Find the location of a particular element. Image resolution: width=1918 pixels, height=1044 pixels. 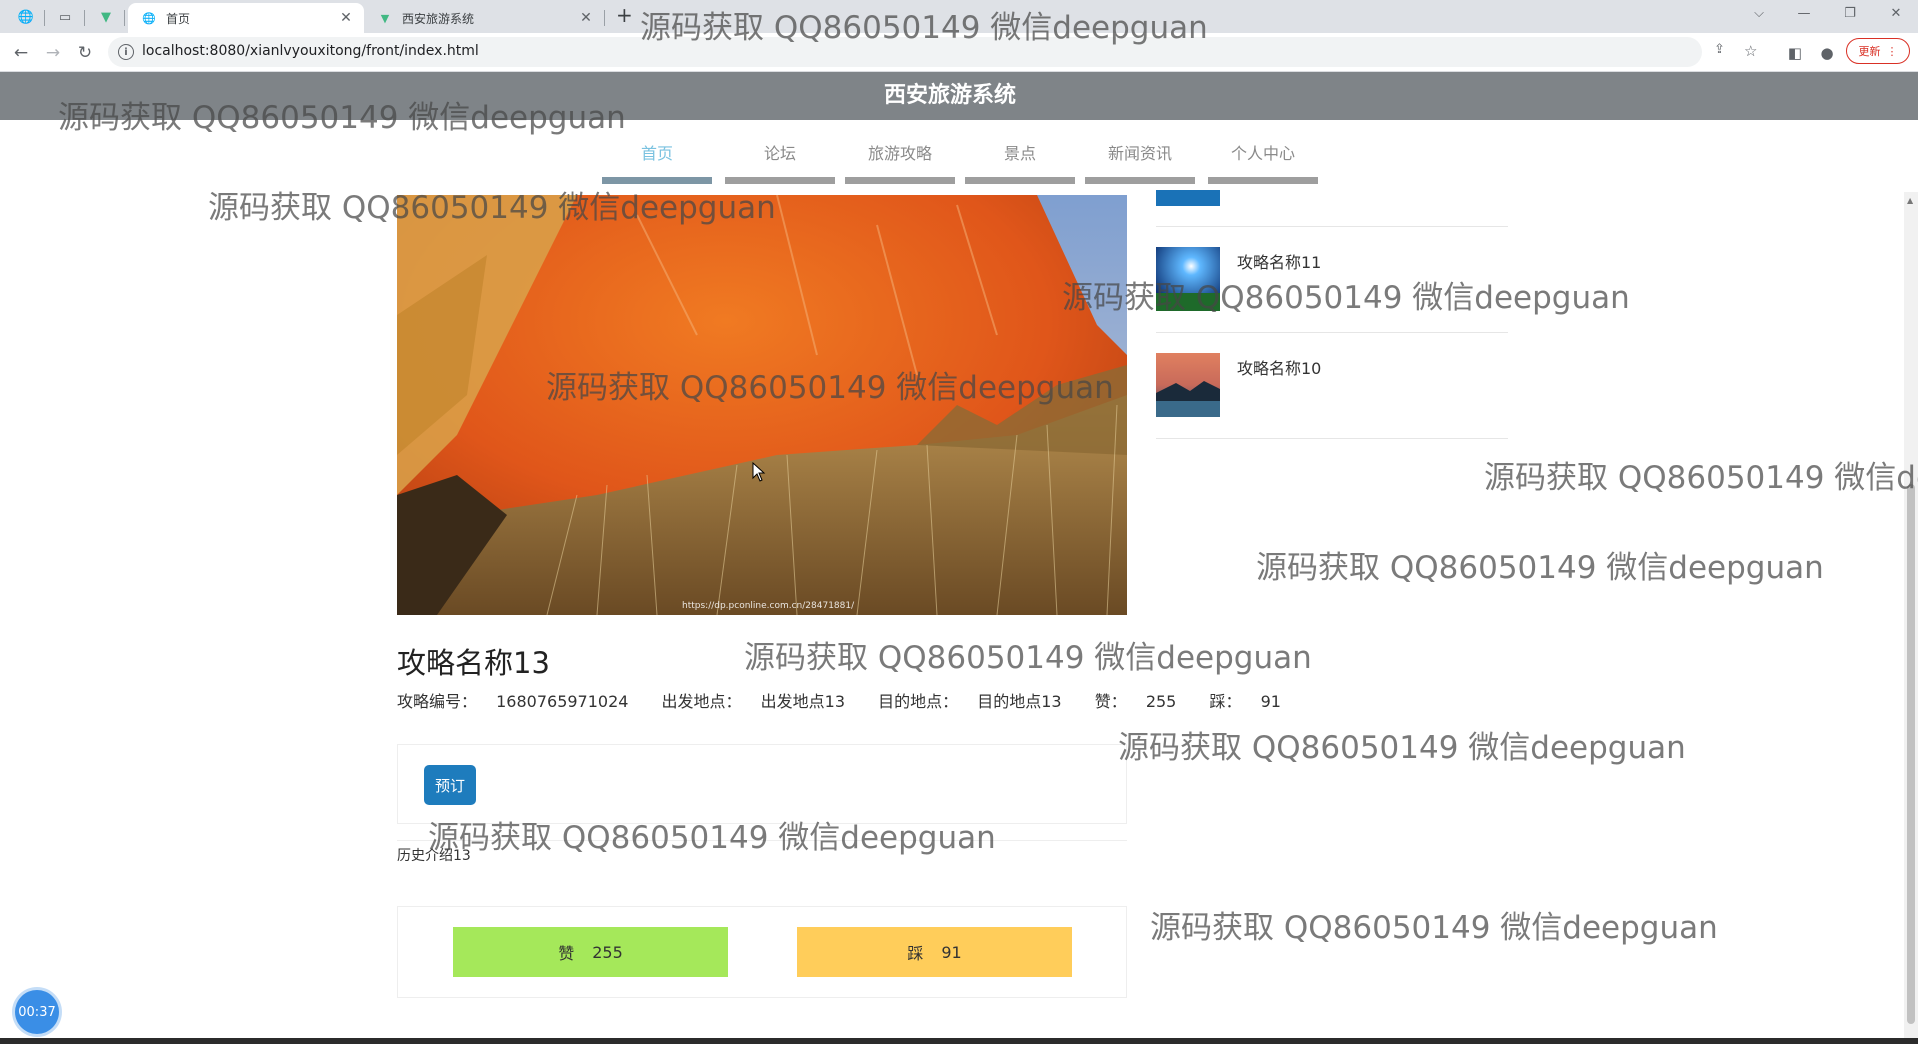

meta-value: 91 is located at coordinates (1270, 701).